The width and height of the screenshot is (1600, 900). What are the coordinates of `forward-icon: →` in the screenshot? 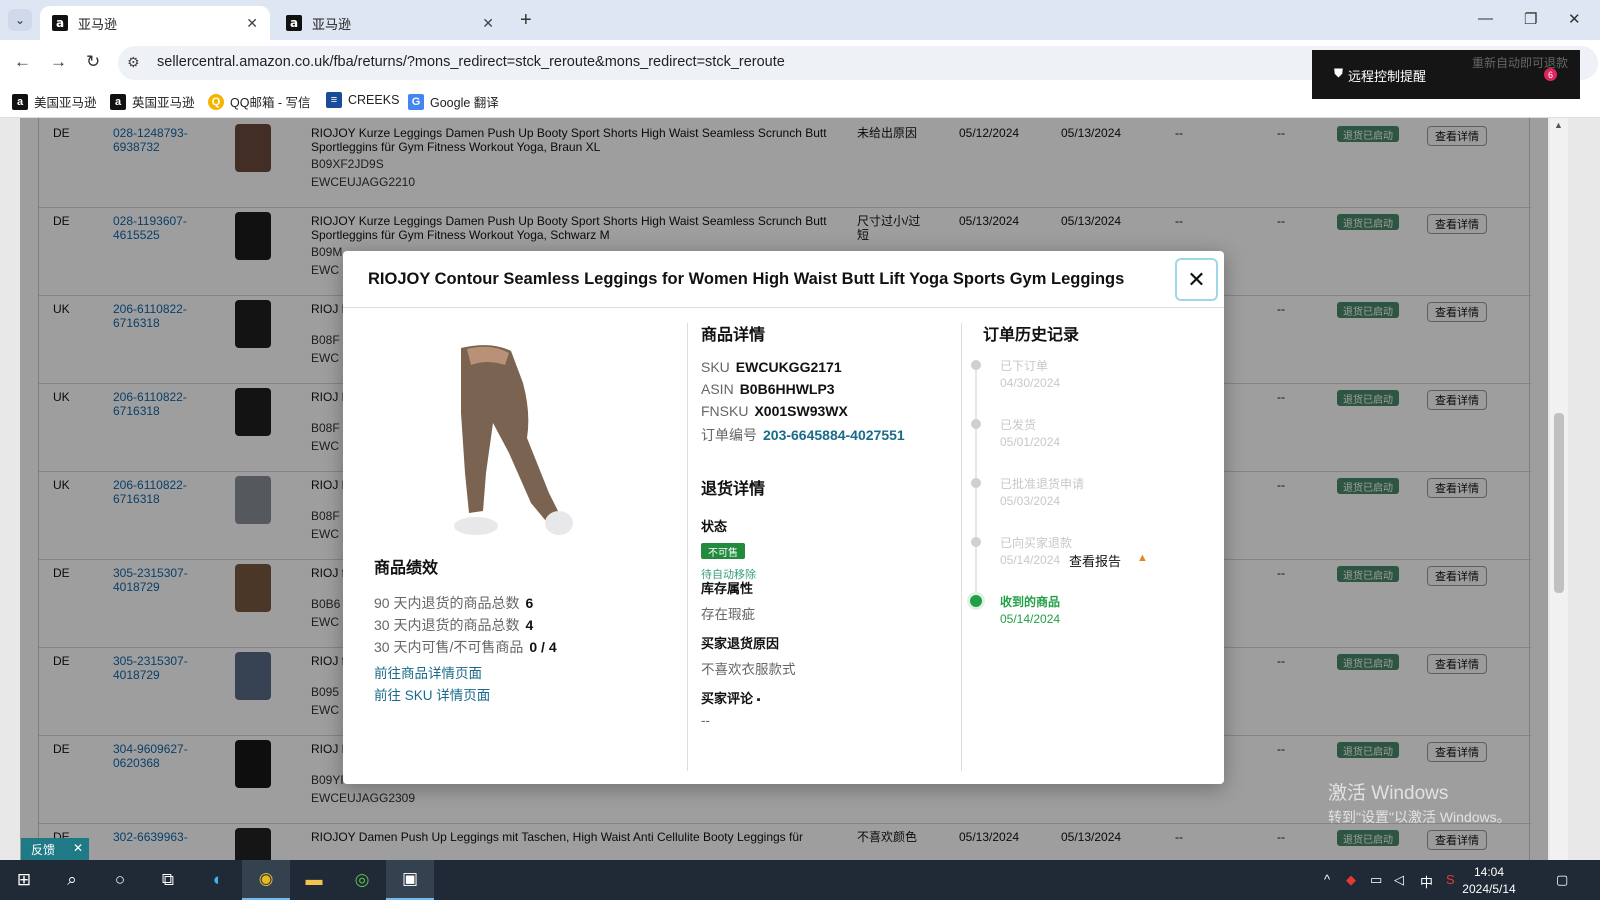 It's located at (58, 62).